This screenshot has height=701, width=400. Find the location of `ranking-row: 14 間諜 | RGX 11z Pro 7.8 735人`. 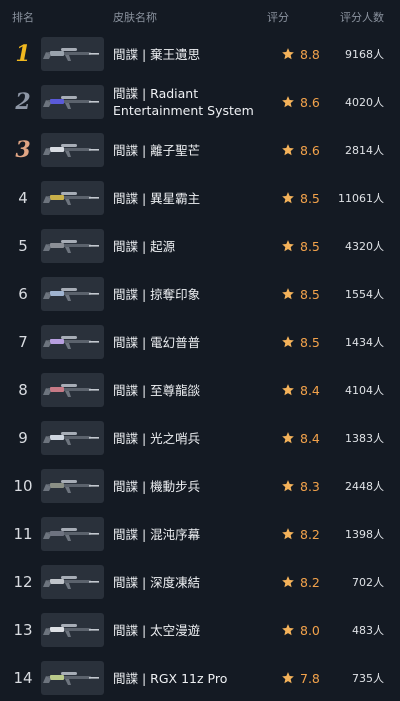

ranking-row: 14 間諜 | RGX 11z Pro 7.8 735人 is located at coordinates (200, 677).